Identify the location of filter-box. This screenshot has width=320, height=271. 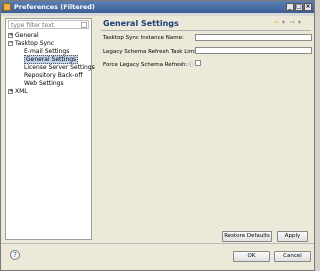
(48, 24).